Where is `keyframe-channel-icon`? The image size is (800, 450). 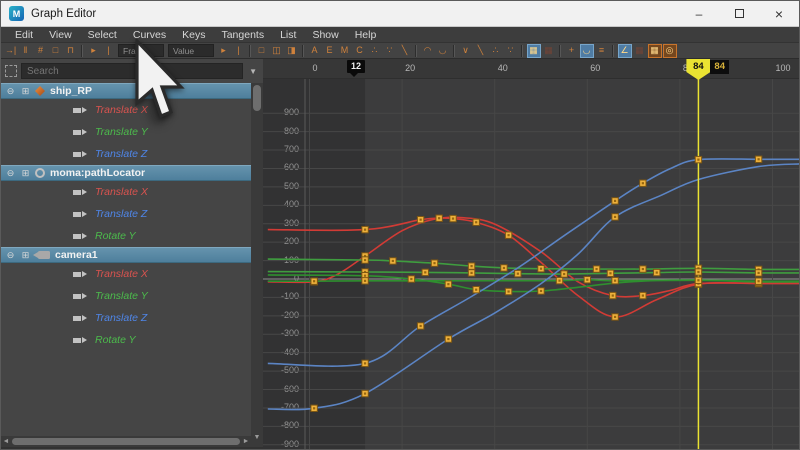
keyframe-channel-icon is located at coordinates (80, 236).